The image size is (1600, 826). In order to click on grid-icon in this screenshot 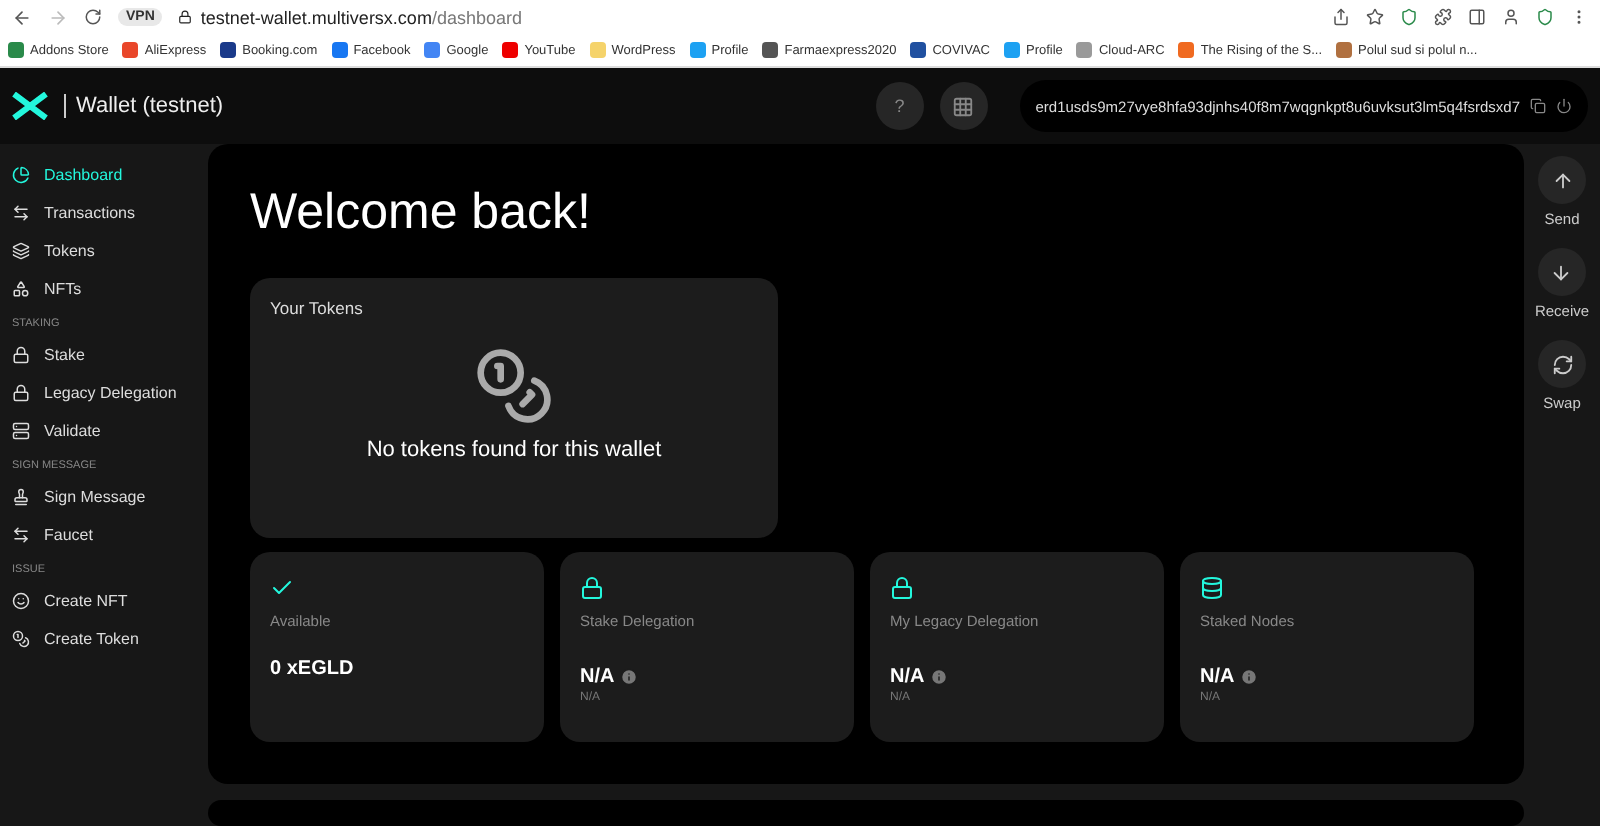, I will do `click(963, 106)`.